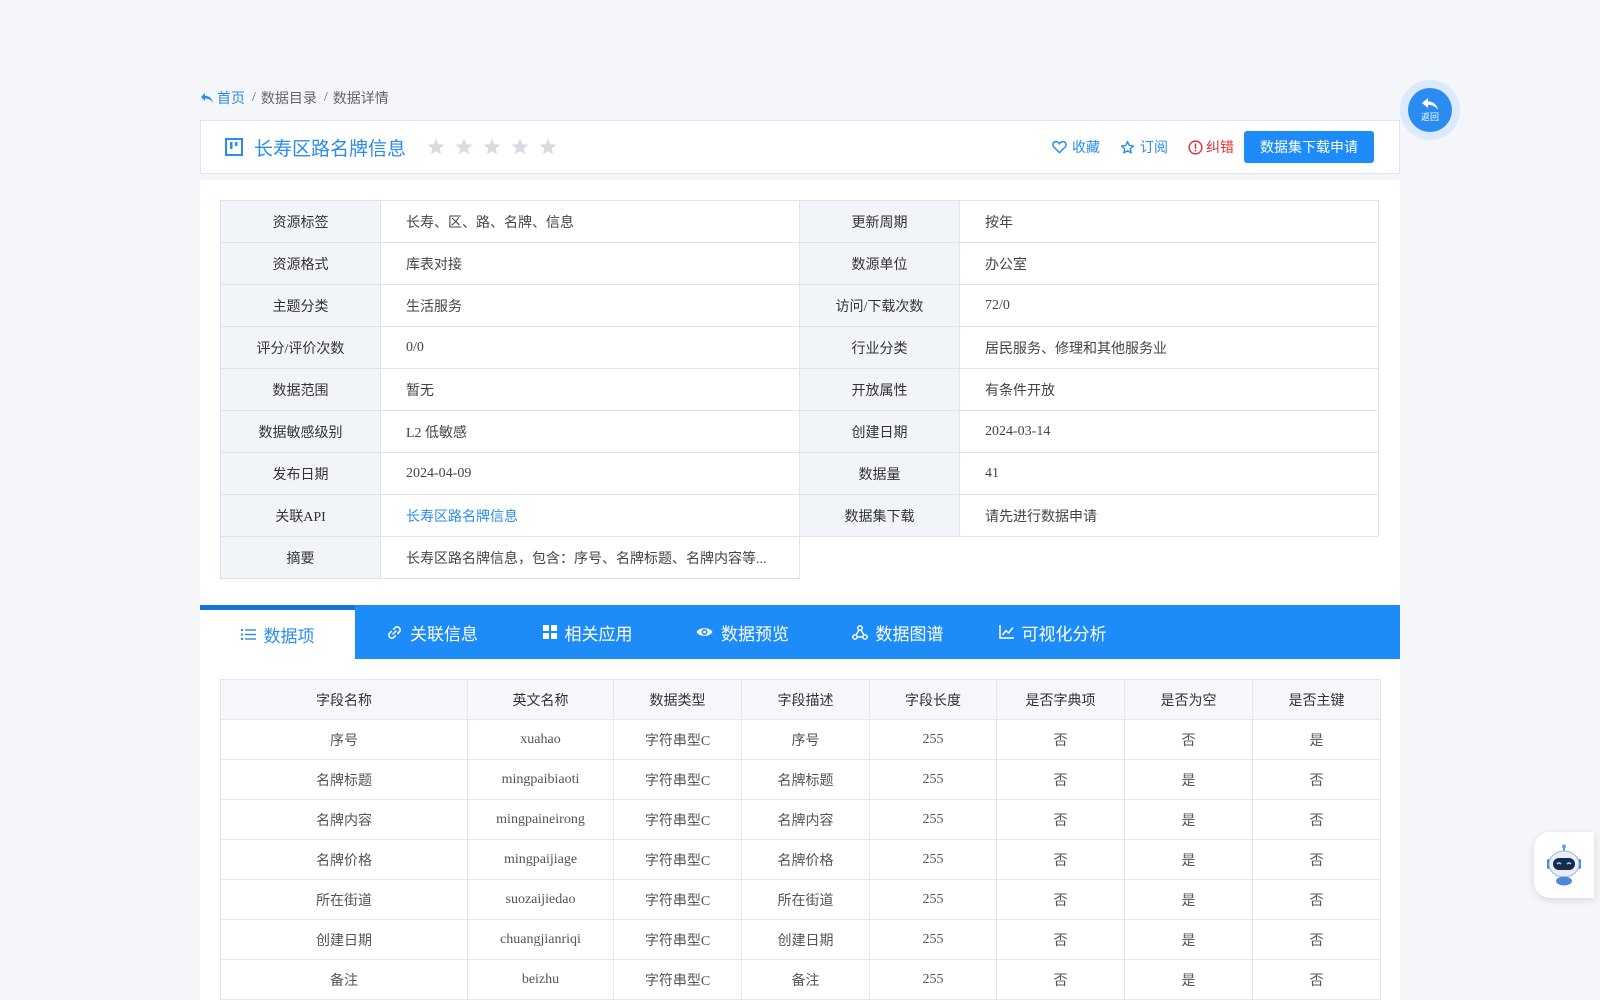 The image size is (1600, 1000). I want to click on report-error-button: 纠错, so click(1211, 147).